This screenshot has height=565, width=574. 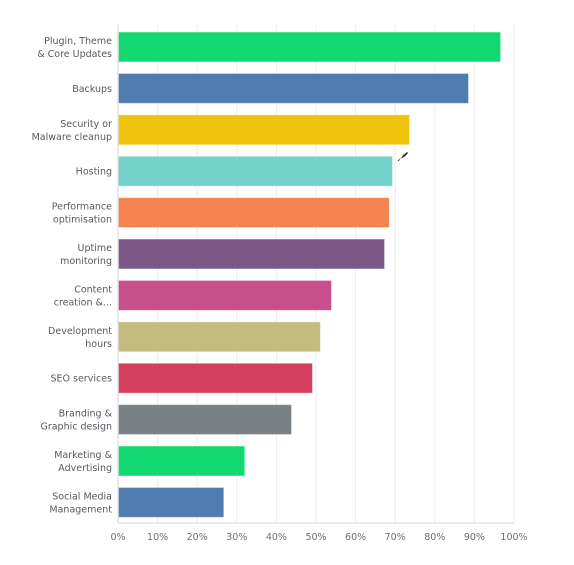 I want to click on category-label: Plugin, Theme & Core Updates, so click(x=74, y=48).